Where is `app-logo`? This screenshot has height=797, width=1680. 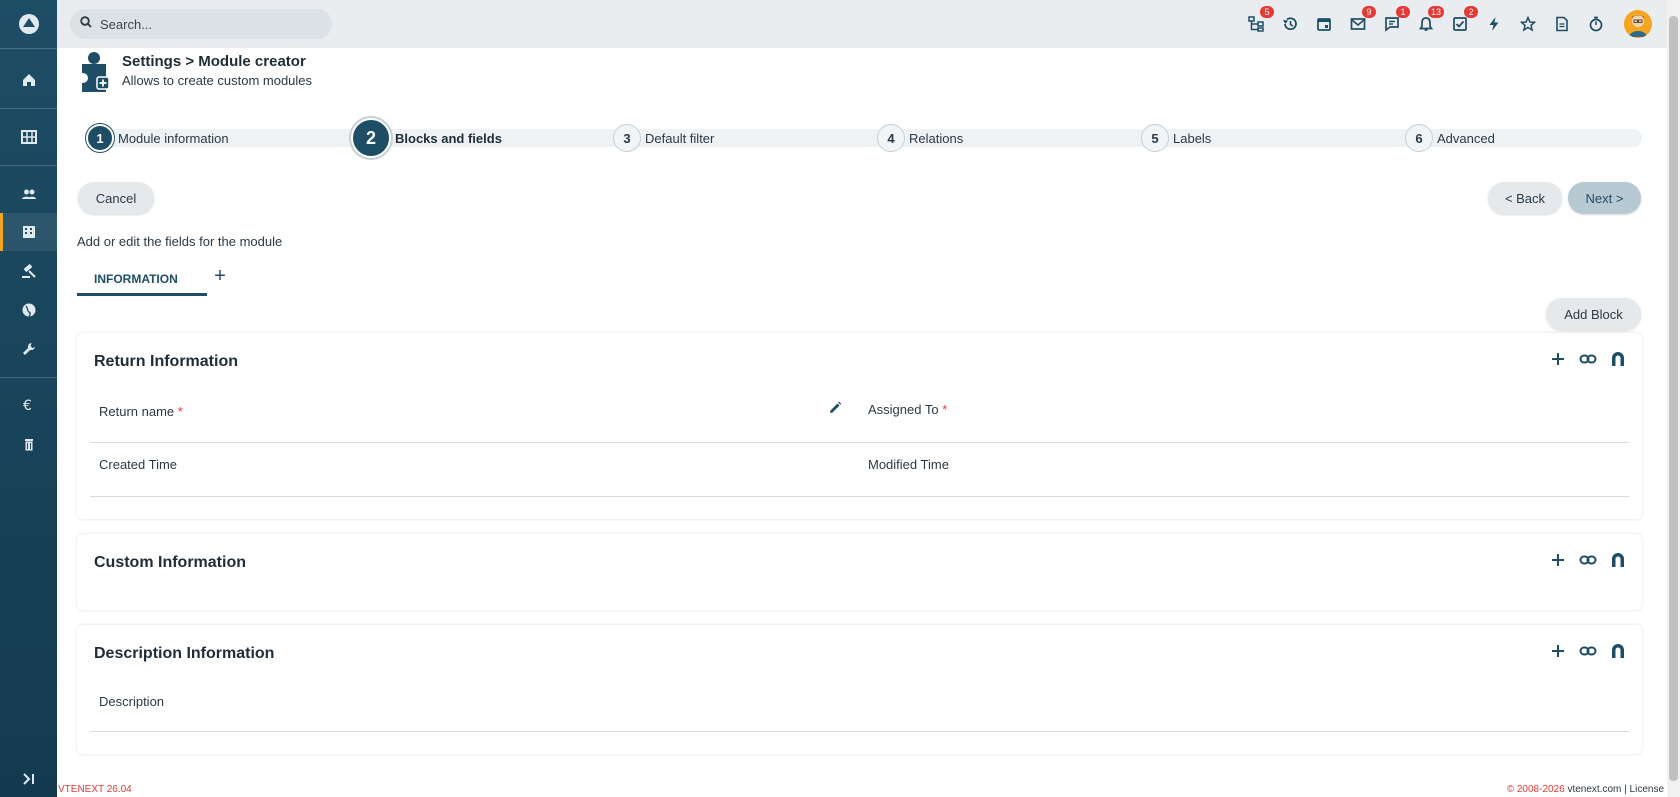
app-logo is located at coordinates (28, 24).